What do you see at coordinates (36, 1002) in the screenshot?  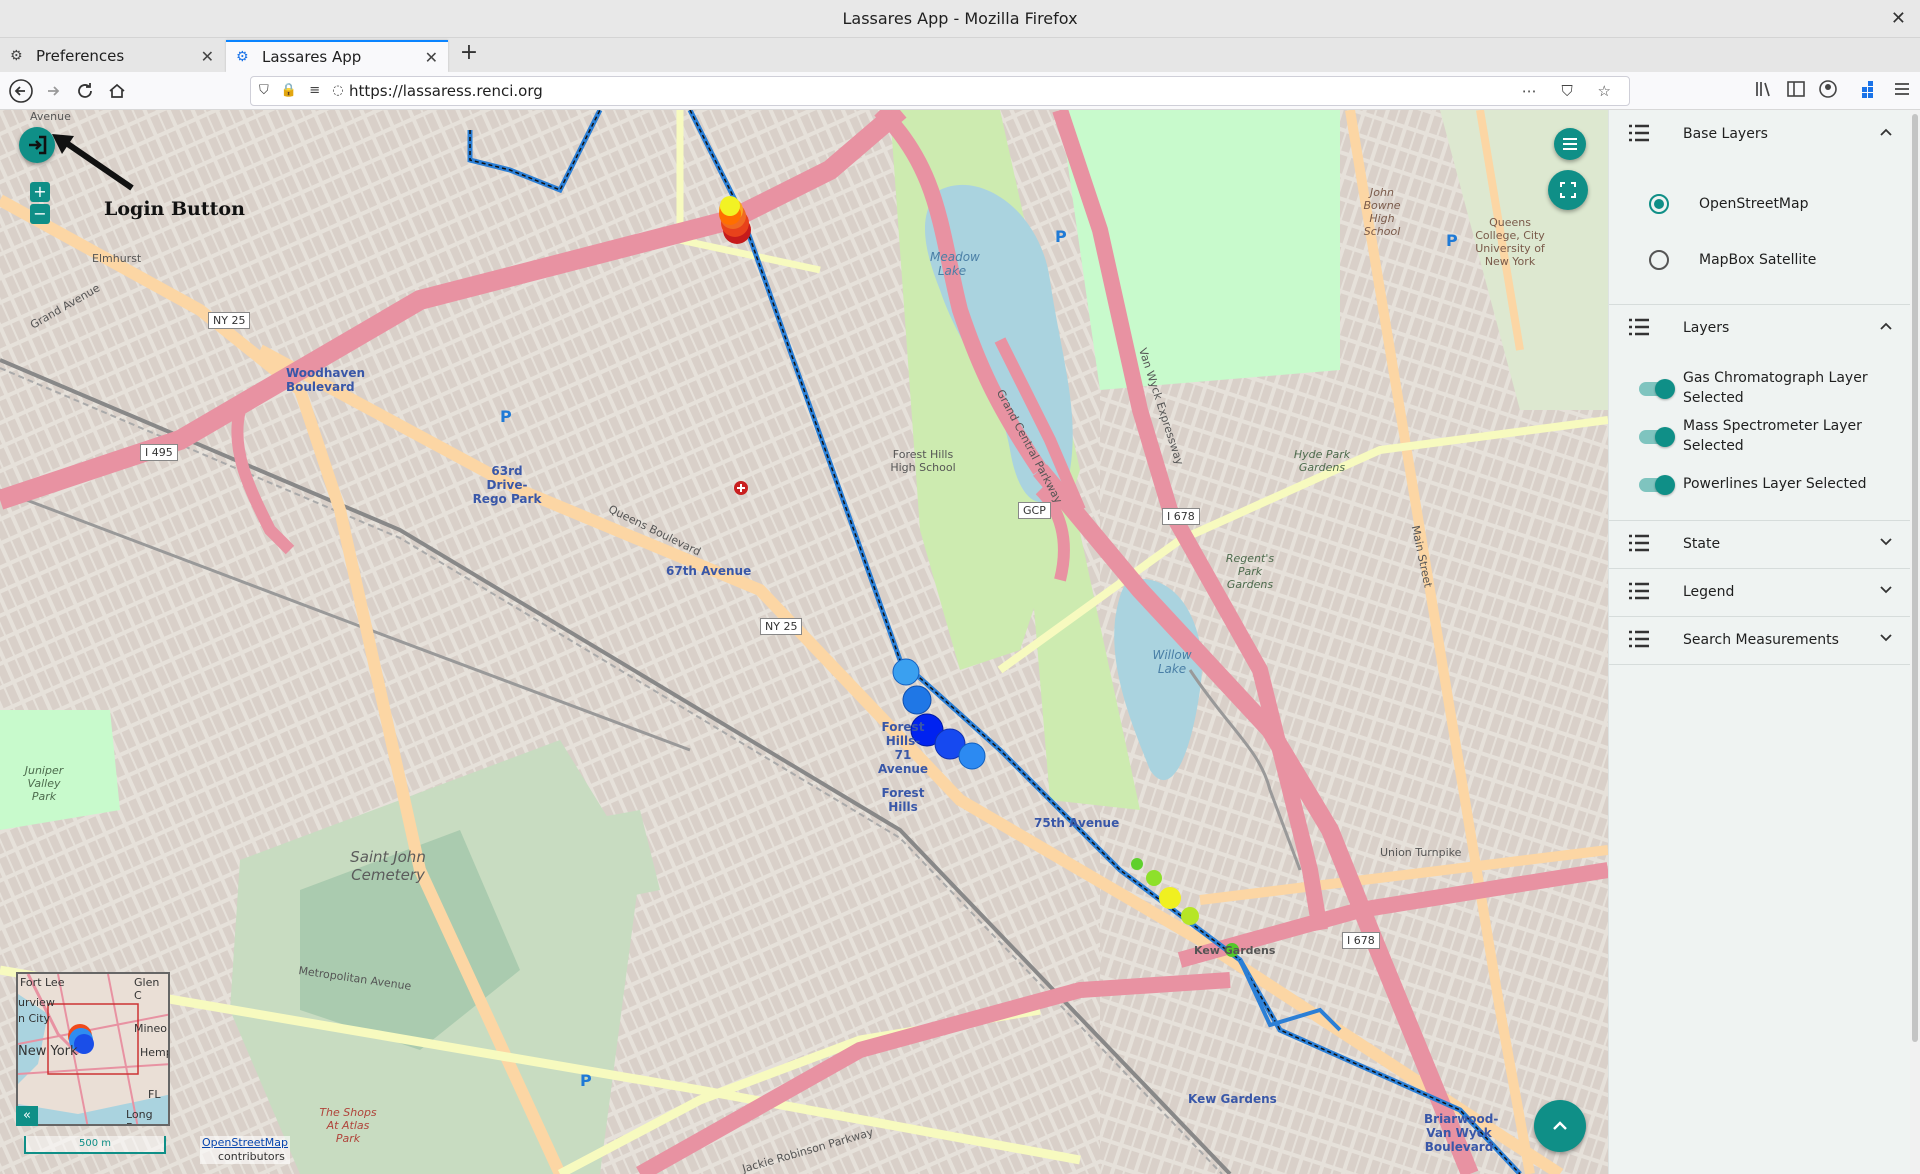 I see `minimap-label: urview` at bounding box center [36, 1002].